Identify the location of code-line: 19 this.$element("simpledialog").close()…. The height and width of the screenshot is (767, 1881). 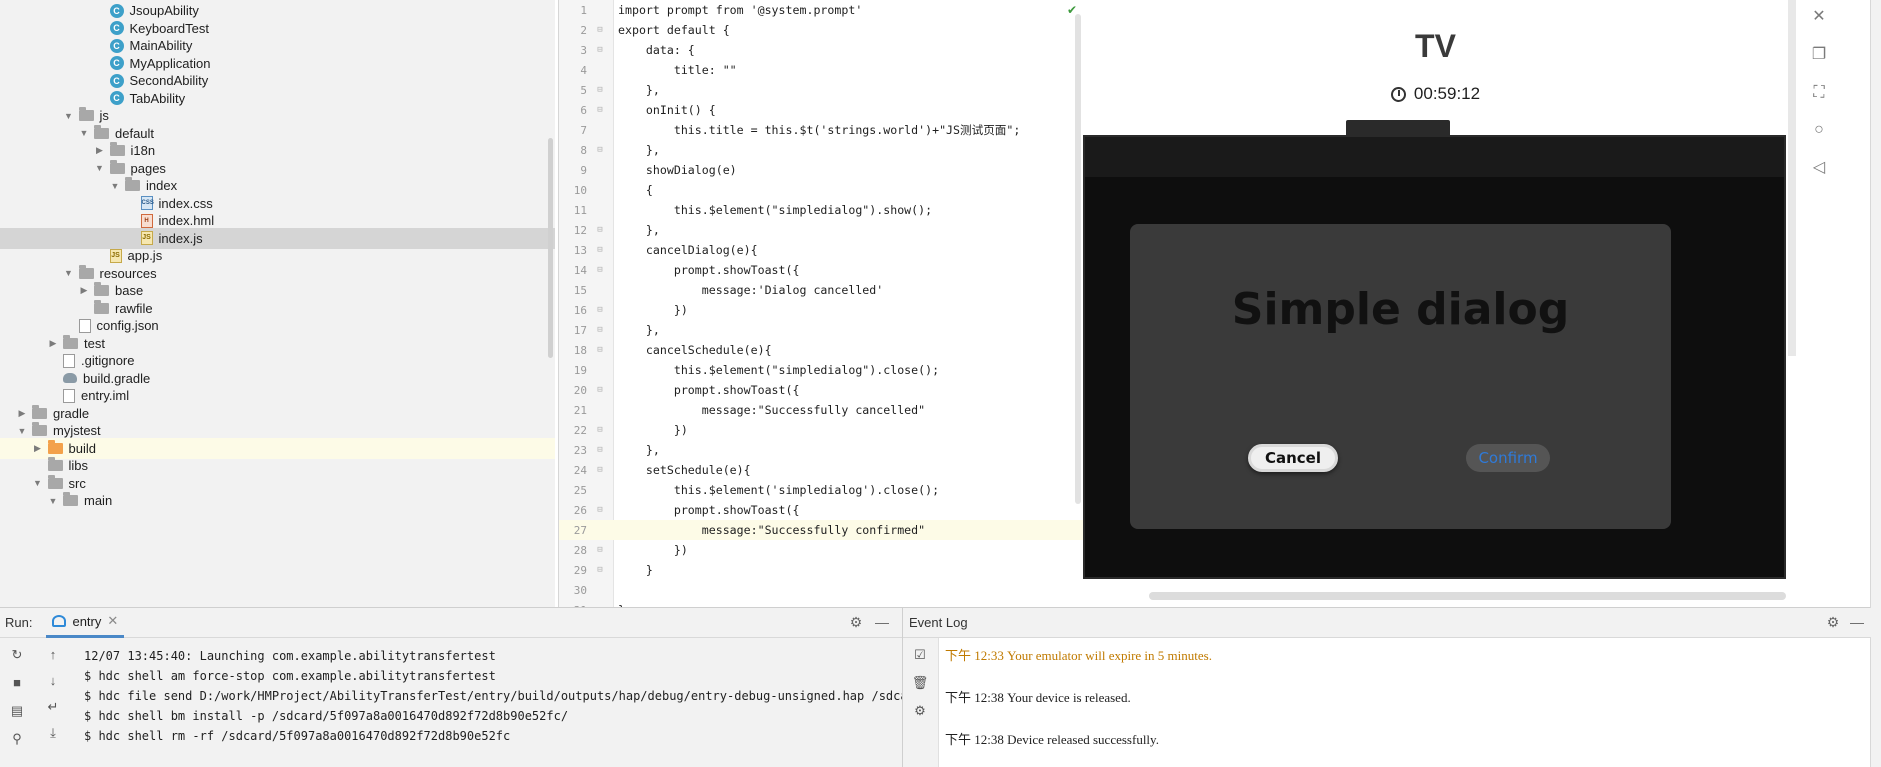
(821, 370).